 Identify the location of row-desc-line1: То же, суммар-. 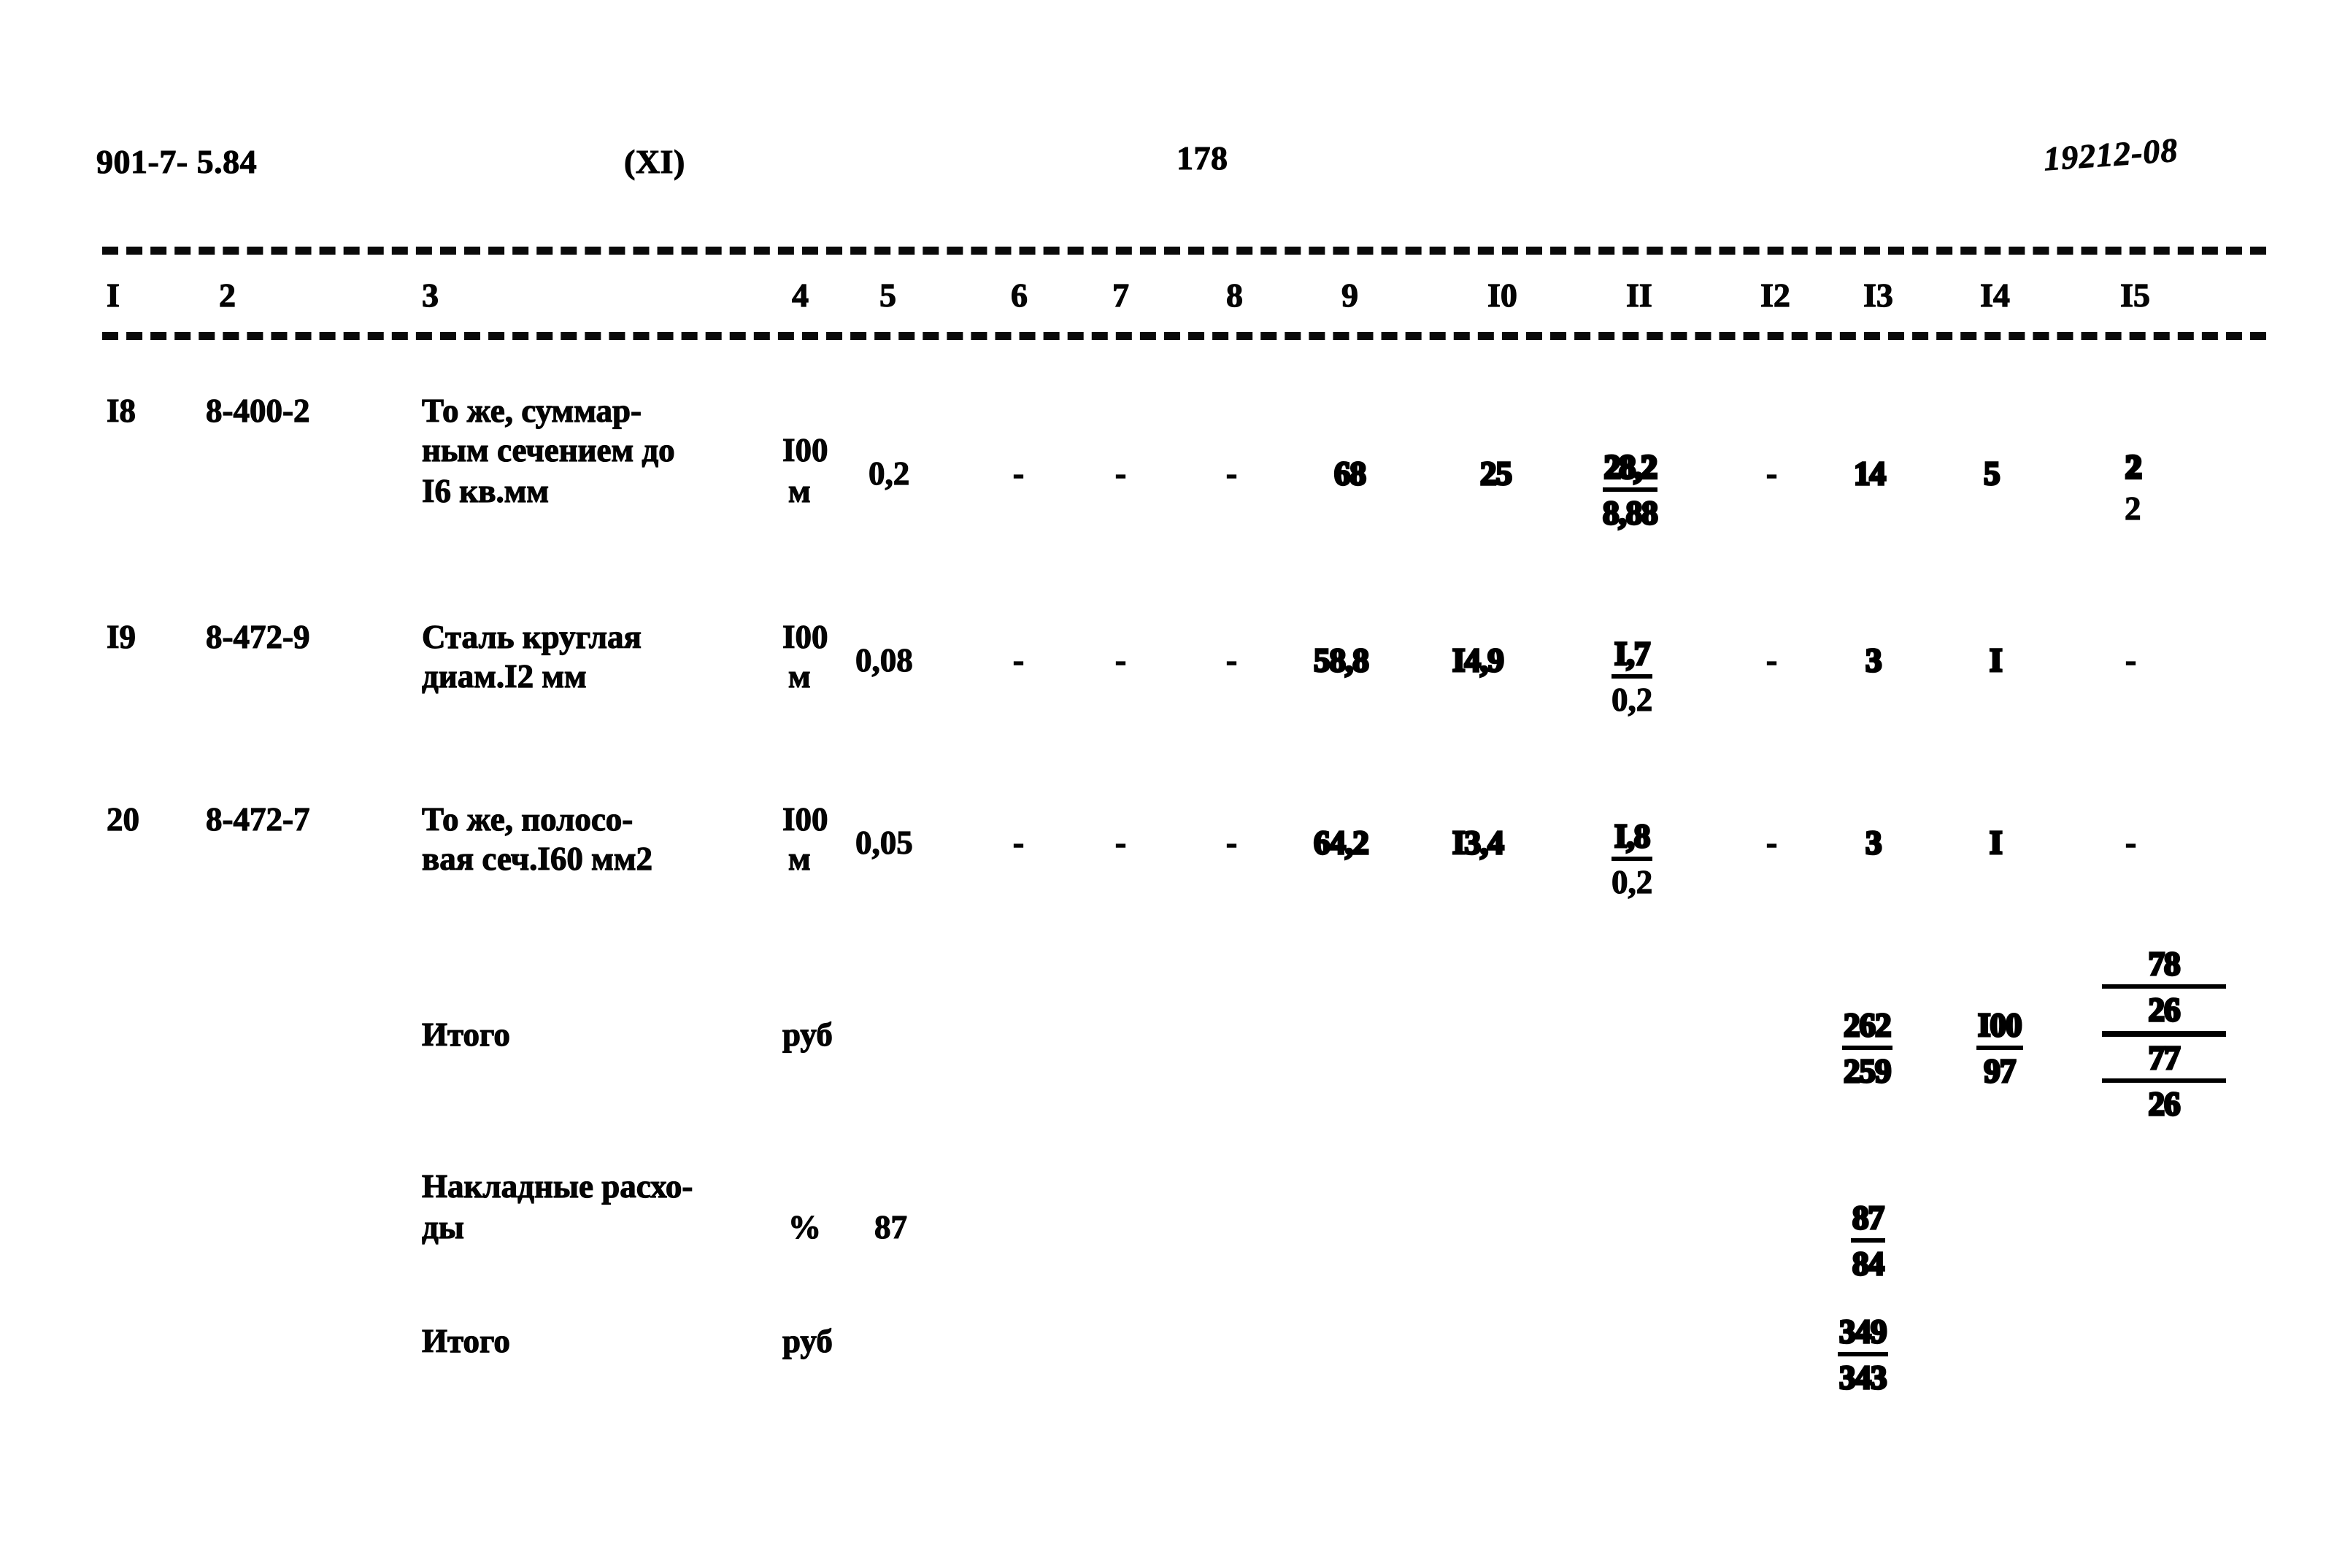
(531, 410).